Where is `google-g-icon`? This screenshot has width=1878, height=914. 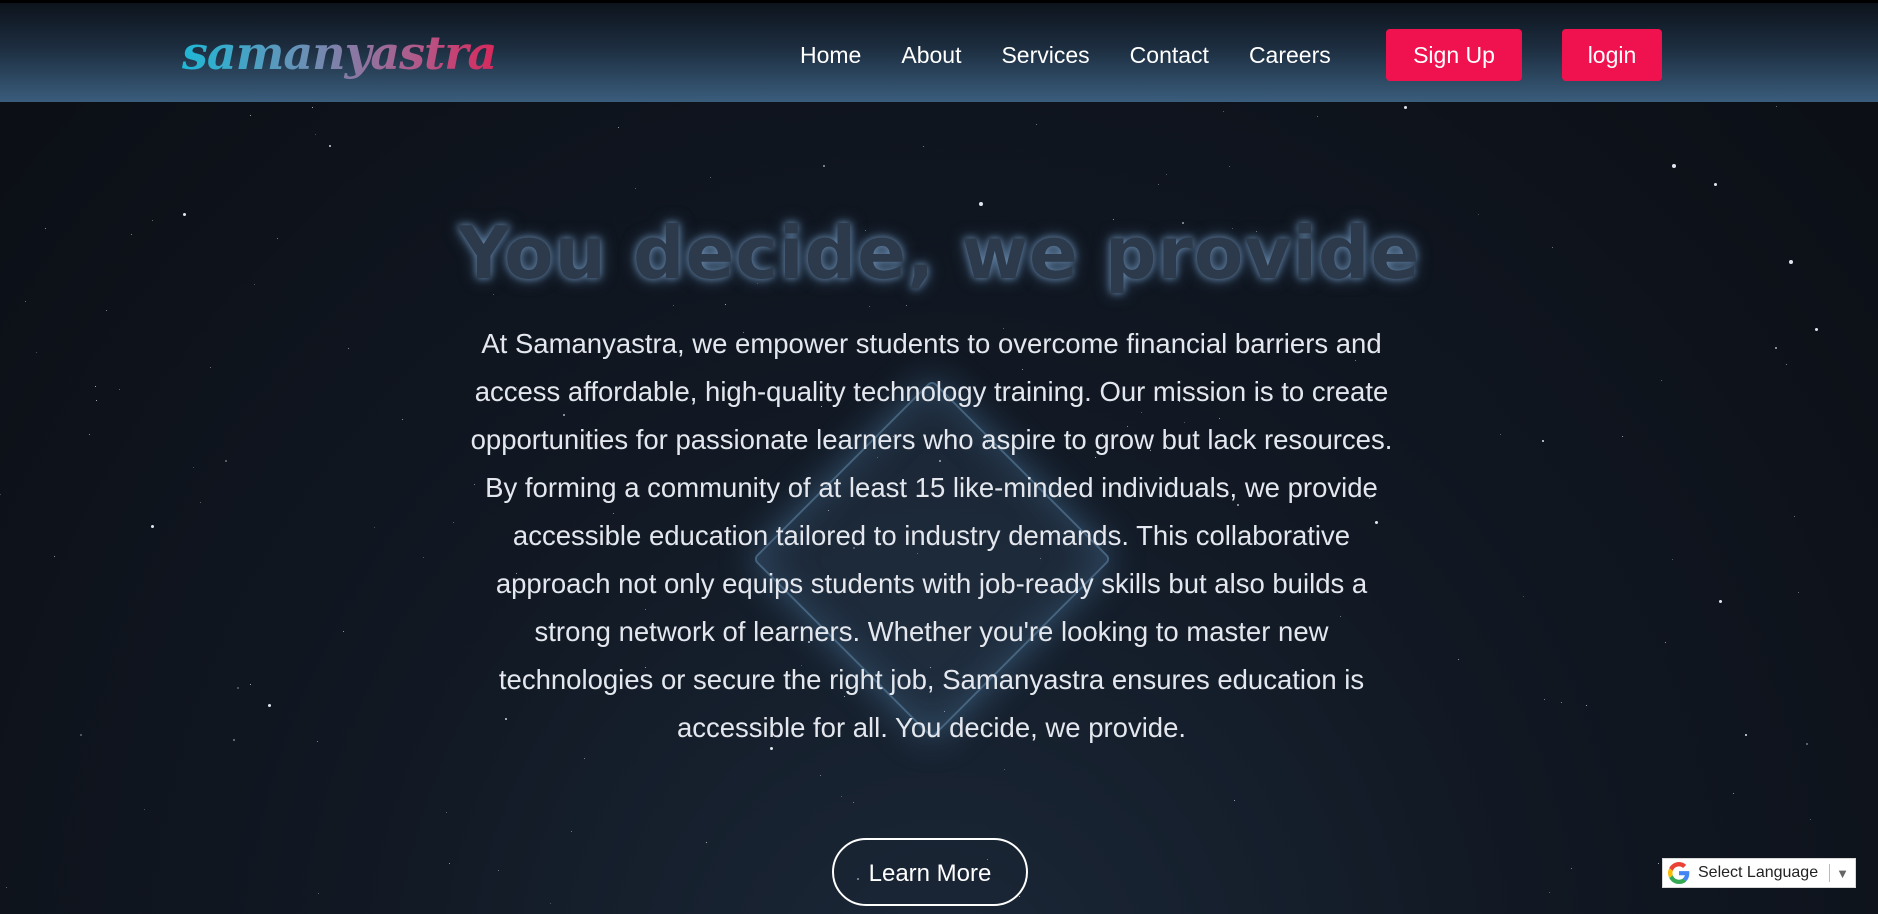
google-g-icon is located at coordinates (1679, 873).